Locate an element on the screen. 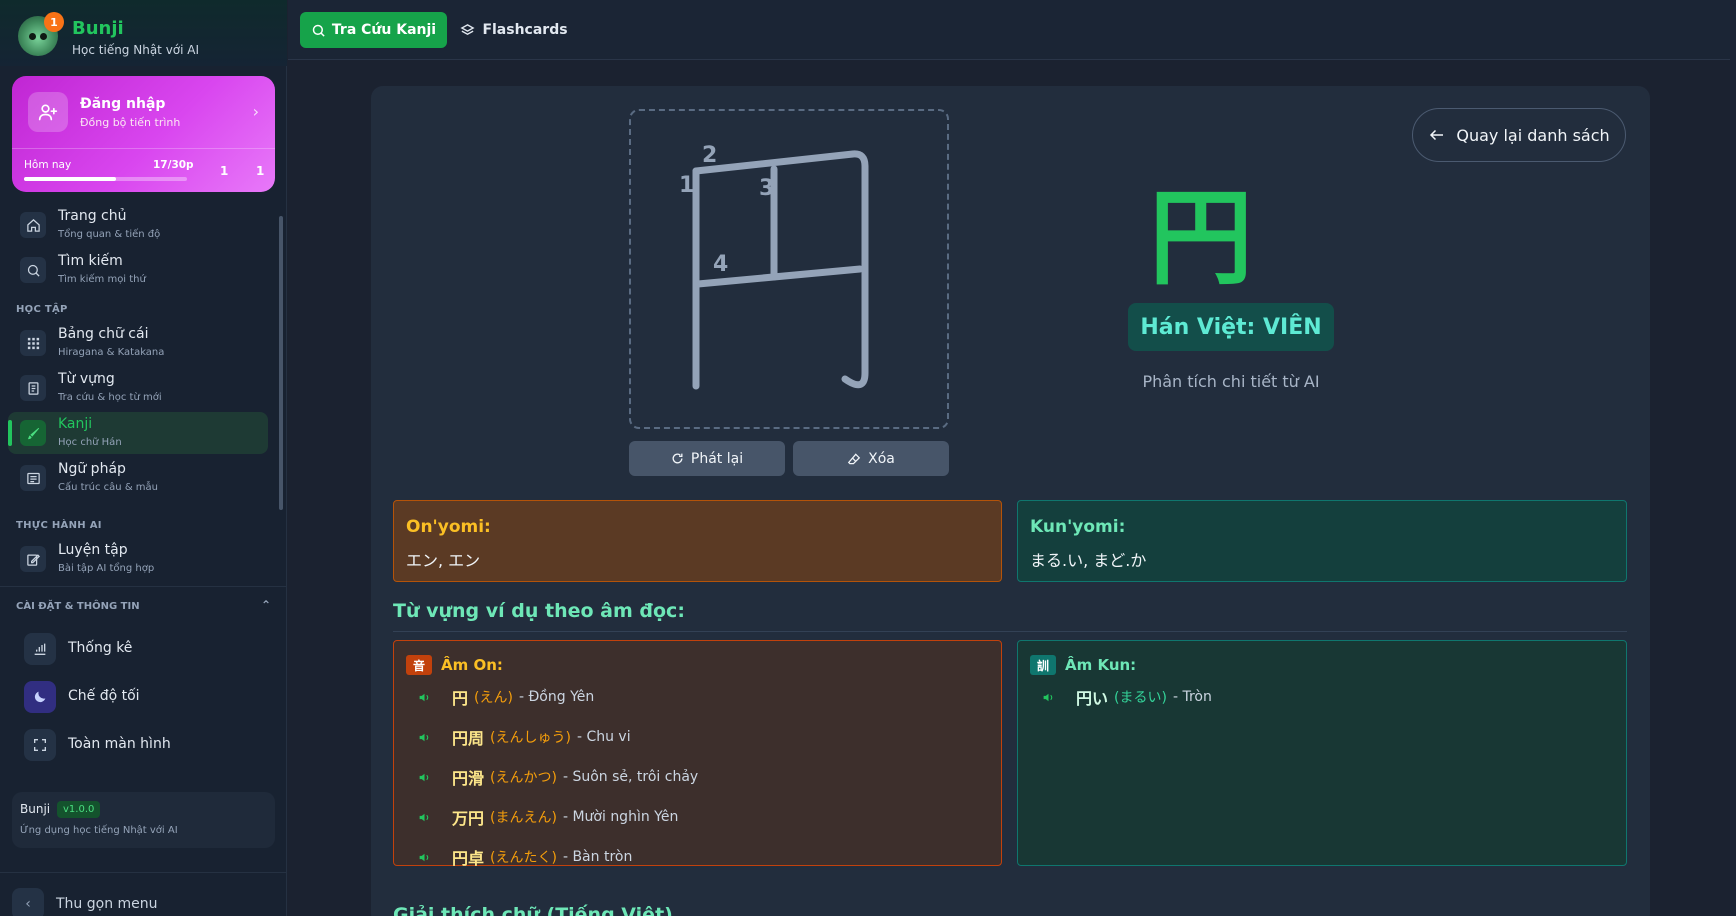 Image resolution: width=1736 pixels, height=916 pixels. example-word: 万円 is located at coordinates (468, 818).